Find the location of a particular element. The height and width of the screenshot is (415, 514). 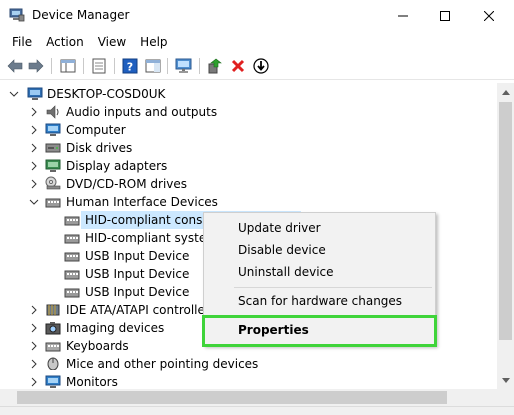

menu-separator is located at coordinates (333, 287).